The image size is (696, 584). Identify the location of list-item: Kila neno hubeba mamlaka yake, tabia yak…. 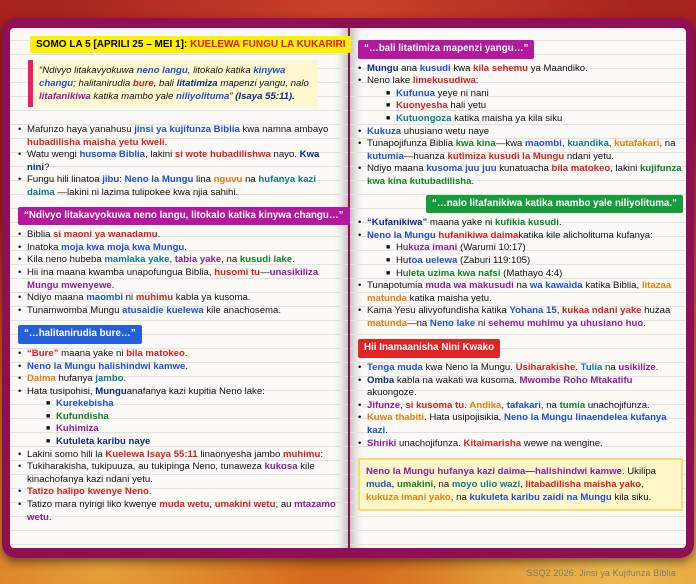
(180, 260).